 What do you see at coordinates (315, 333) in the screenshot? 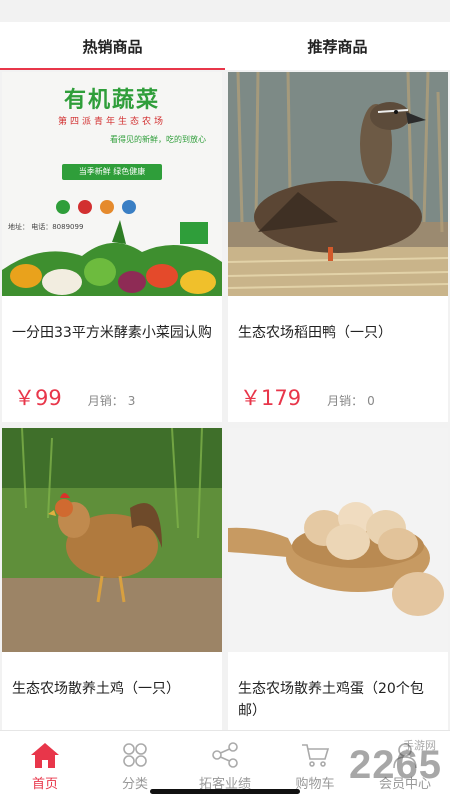
I see `product-title: 生态农场稻田鸭（一只）` at bounding box center [315, 333].